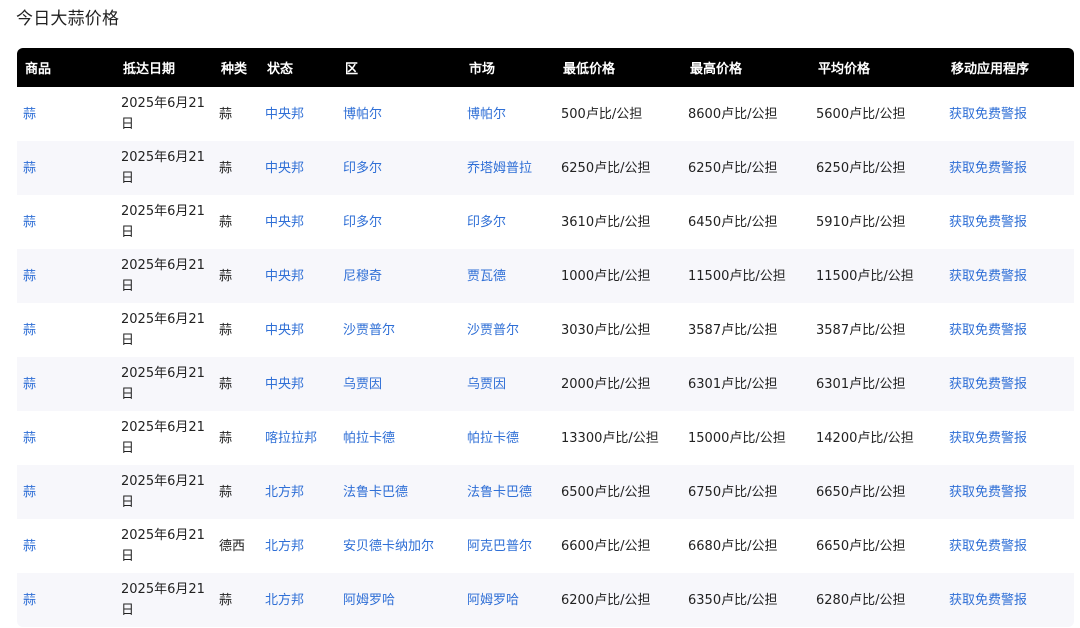 The height and width of the screenshot is (628, 1080). I want to click on min-price: 6500卢比/公担, so click(606, 492).